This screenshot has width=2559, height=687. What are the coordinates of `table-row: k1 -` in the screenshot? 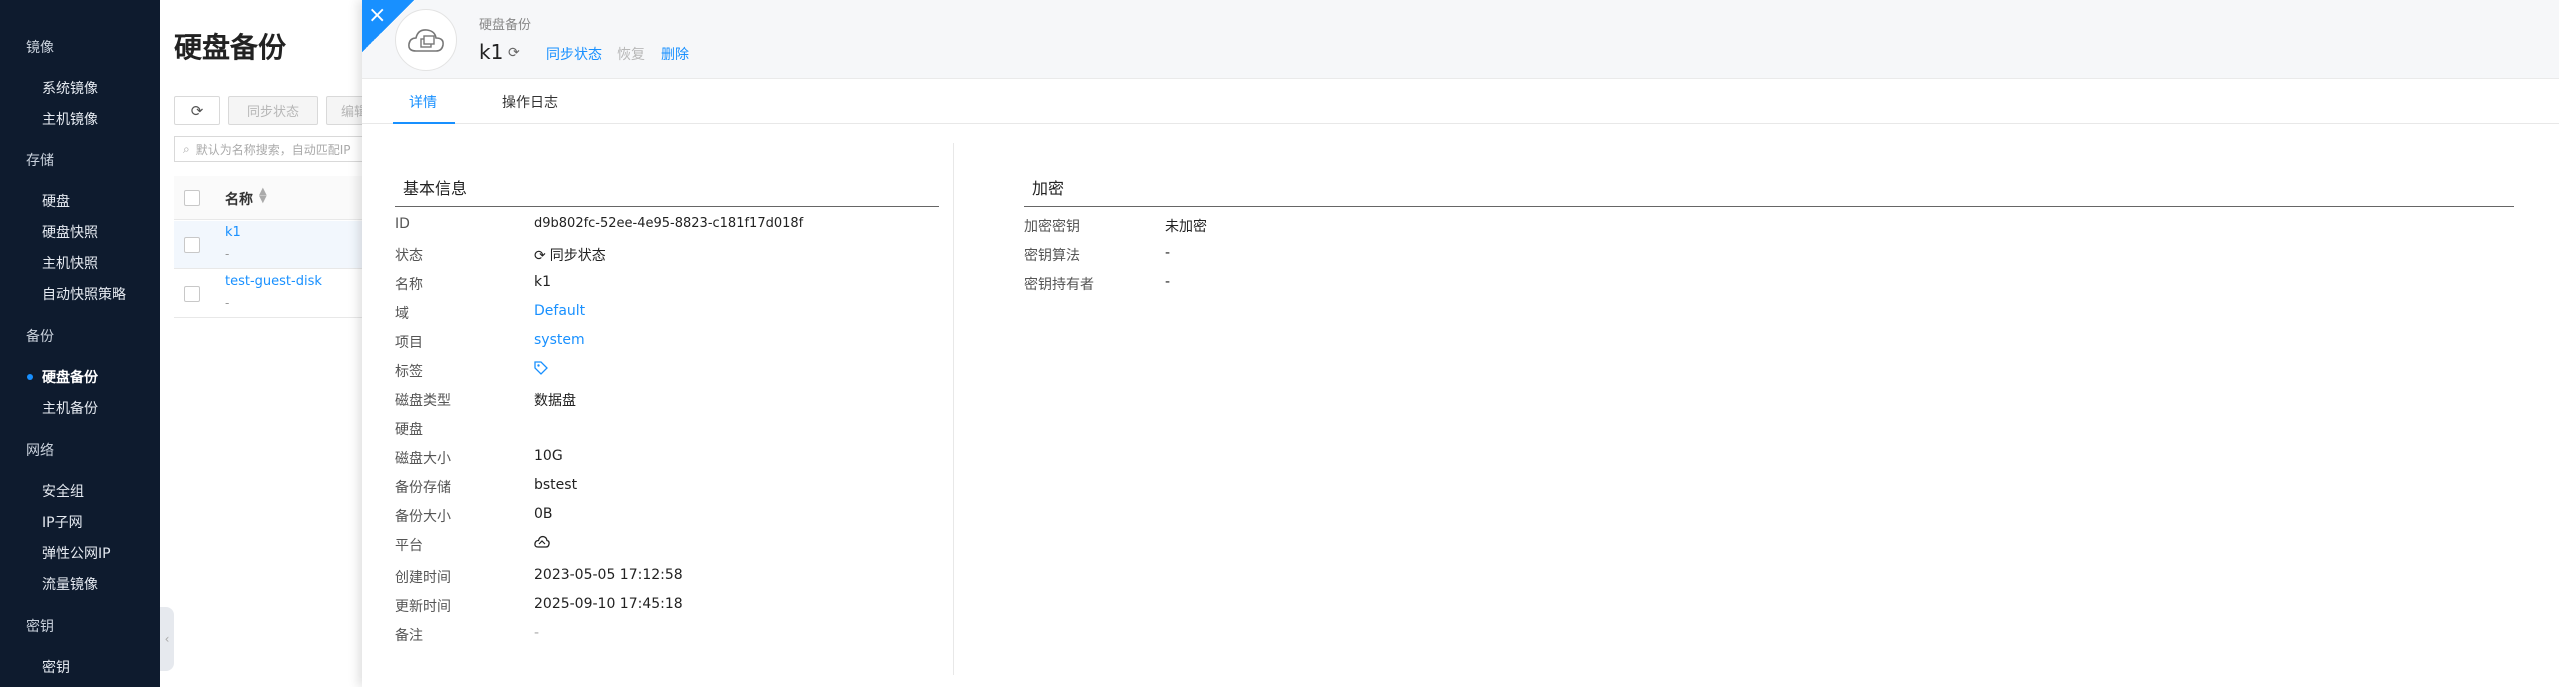 It's located at (274, 245).